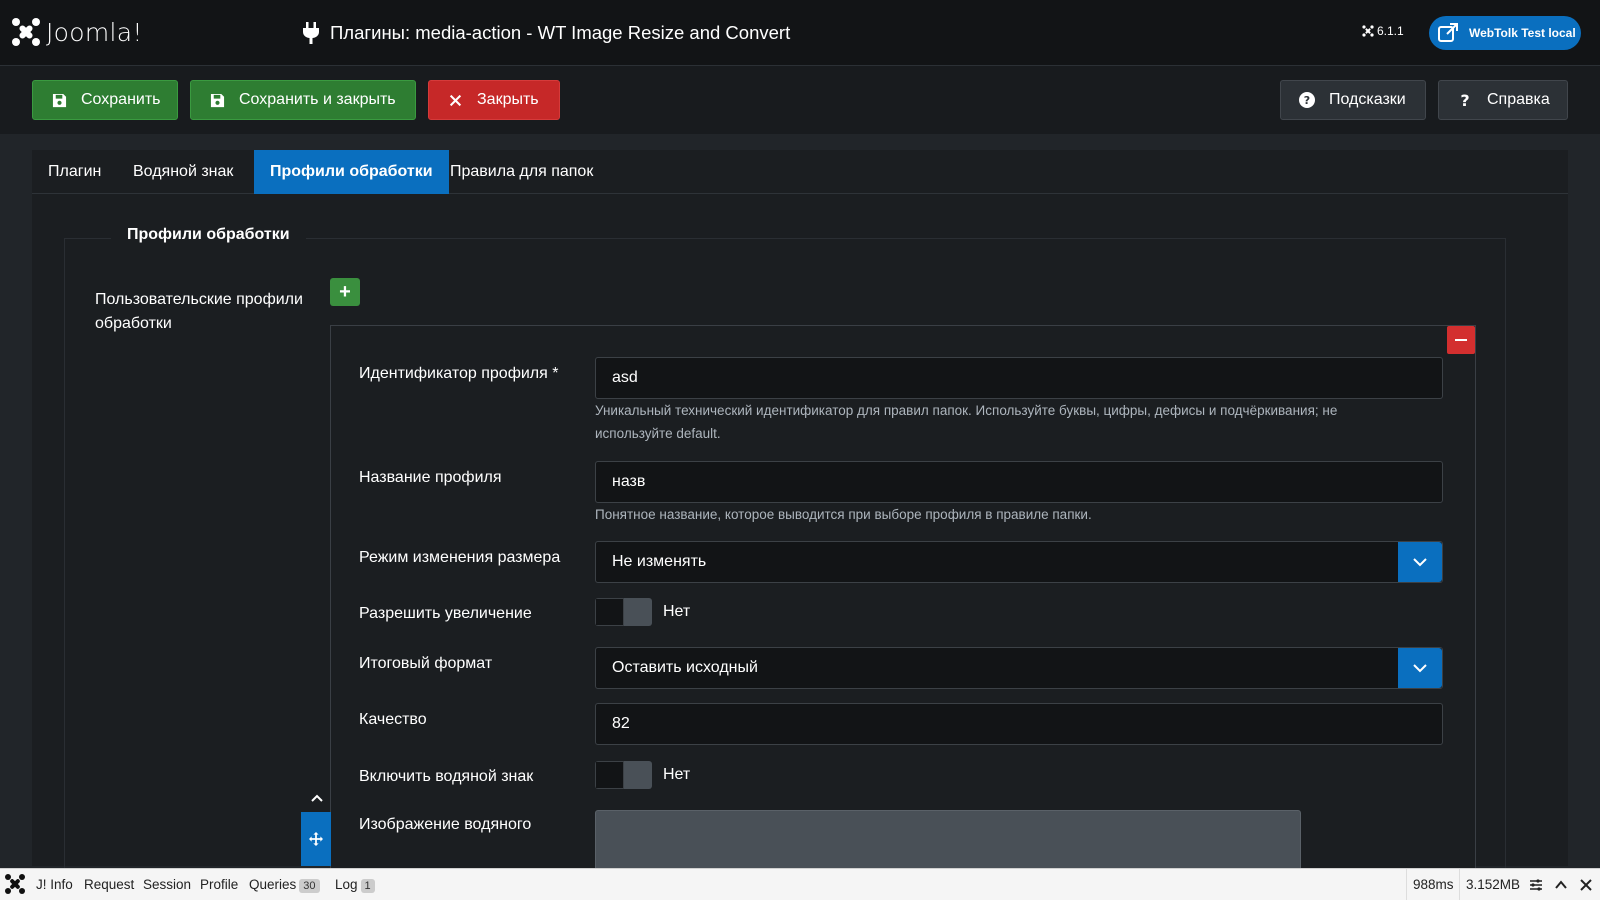 The height and width of the screenshot is (900, 1600). What do you see at coordinates (121, 99) in the screenshot?
I see `save-label: Сохранить` at bounding box center [121, 99].